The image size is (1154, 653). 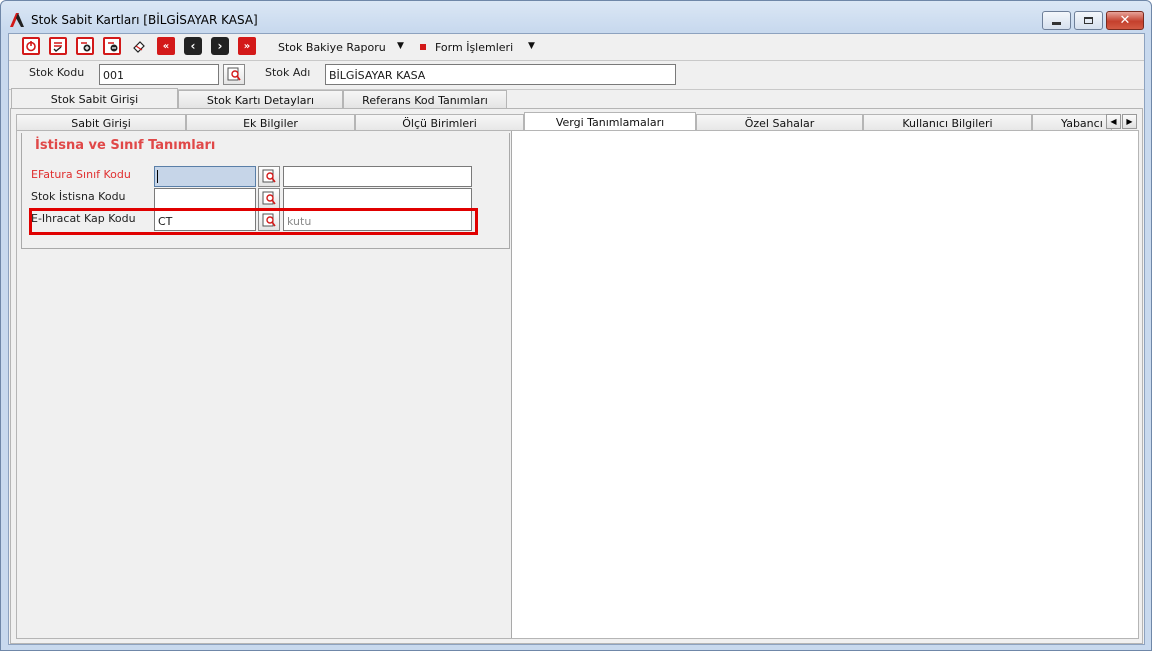 What do you see at coordinates (205, 198) in the screenshot?
I see `stok-istisna-kodu-input` at bounding box center [205, 198].